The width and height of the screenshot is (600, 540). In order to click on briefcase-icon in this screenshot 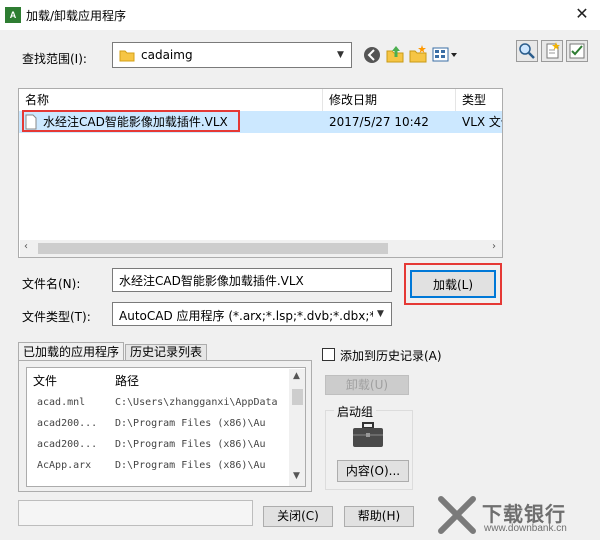, I will do `click(368, 434)`.